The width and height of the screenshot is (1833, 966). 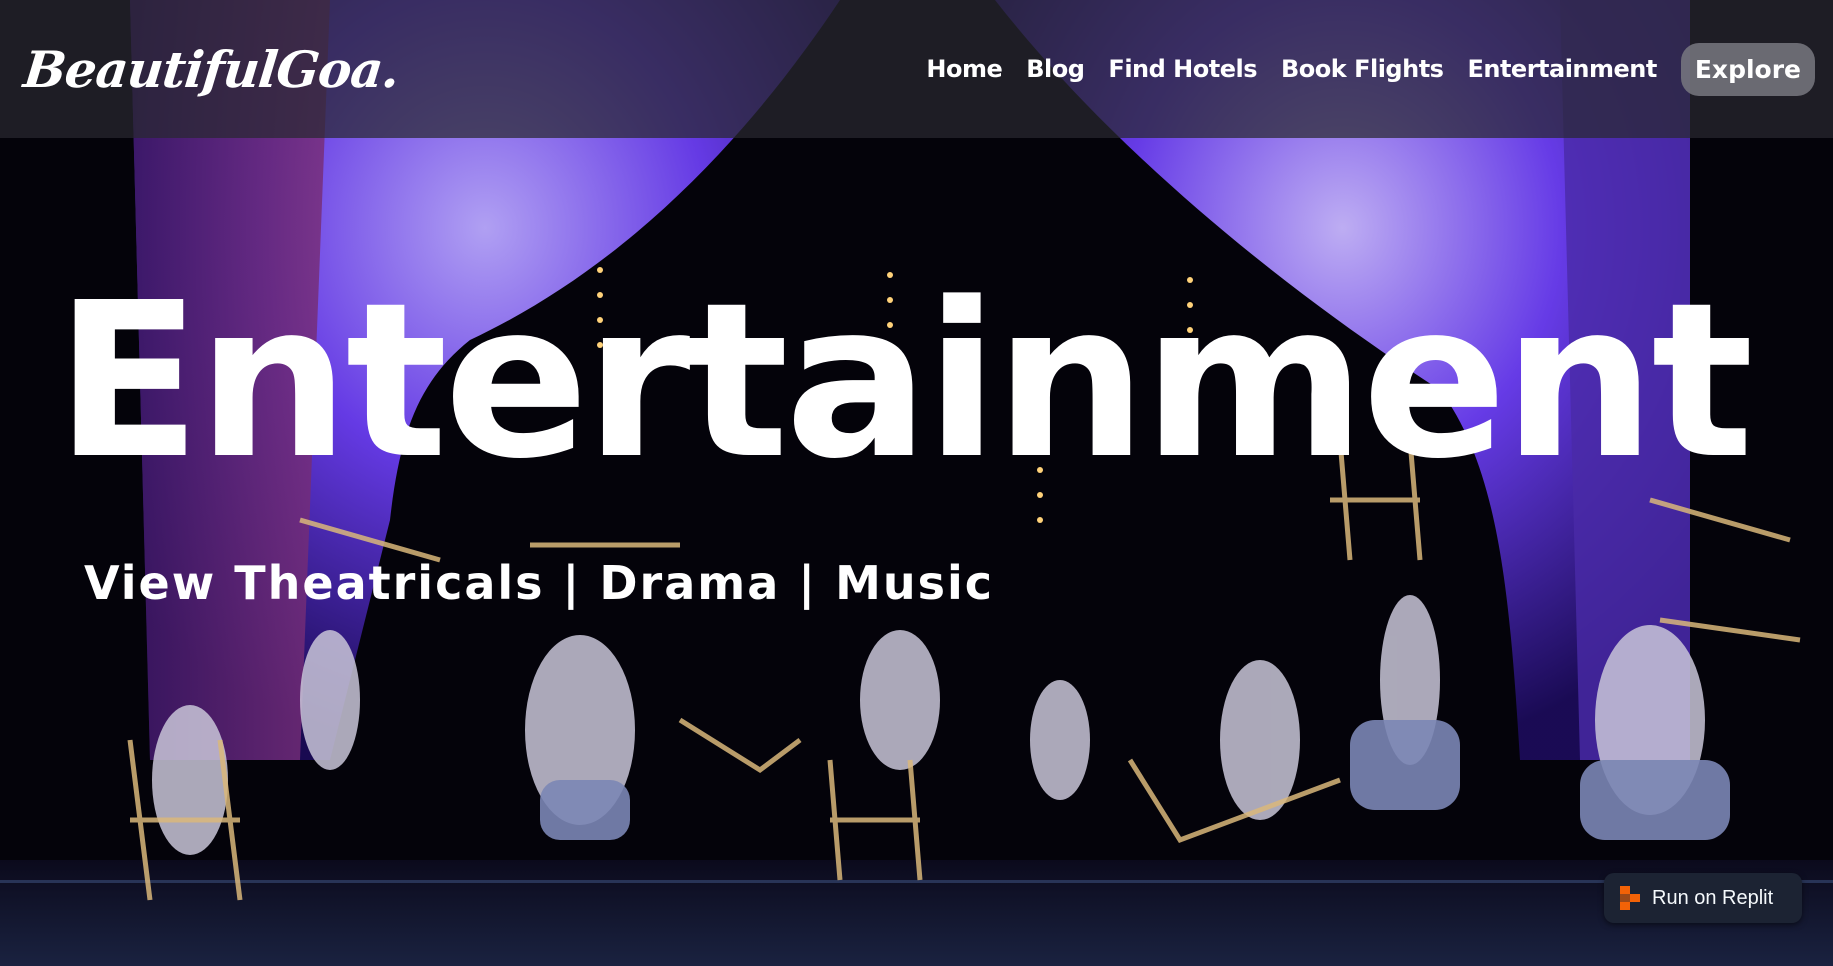 What do you see at coordinates (1055, 69) in the screenshot?
I see `nav-link-blog: Blog` at bounding box center [1055, 69].